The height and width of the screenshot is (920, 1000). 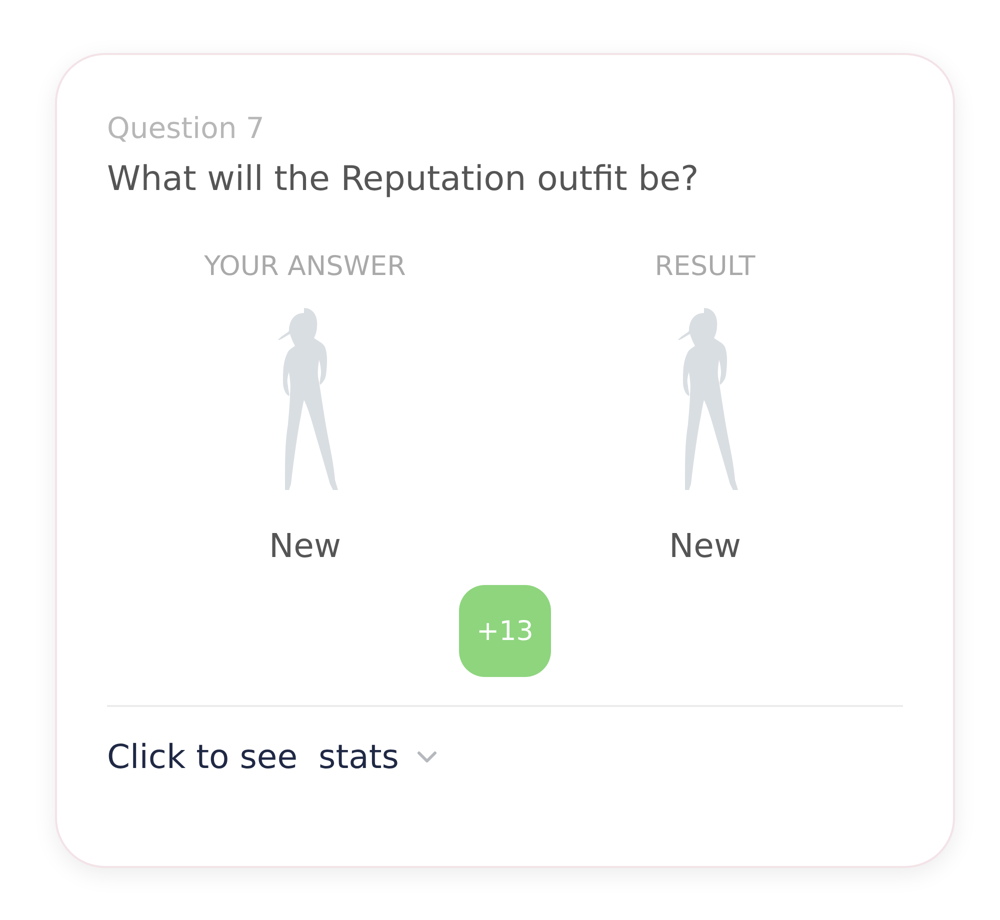 I want to click on question-number: Question 7, so click(x=185, y=128).